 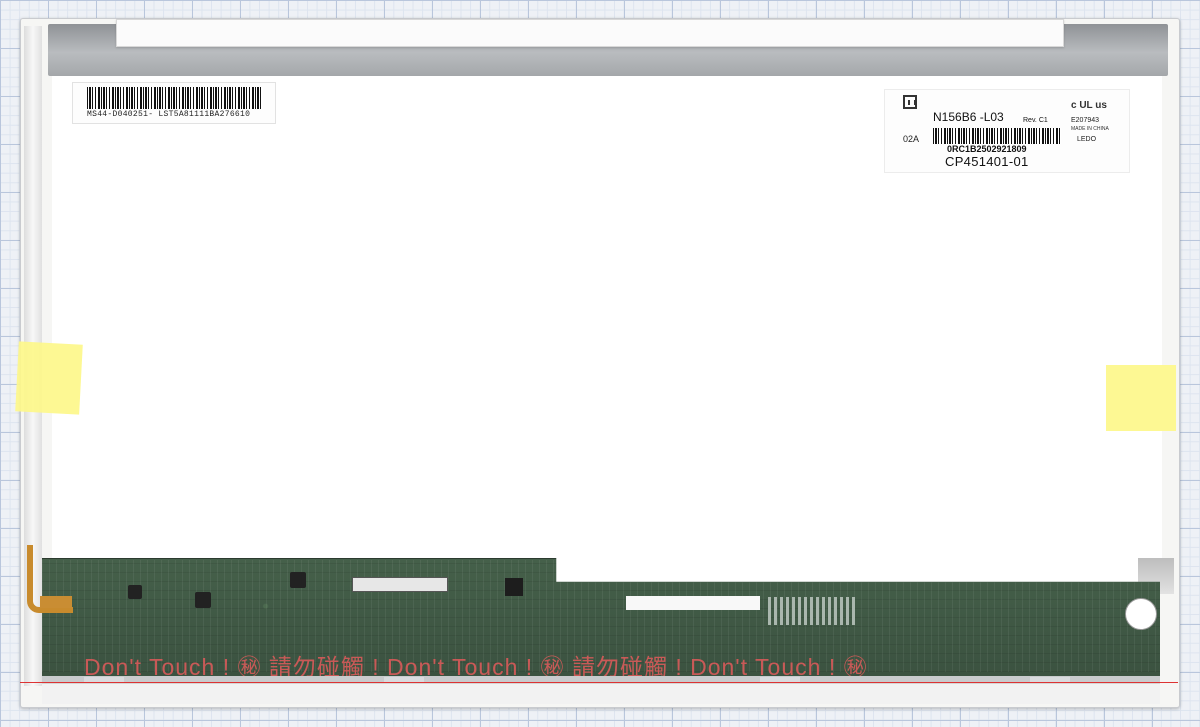 I want to click on ul-file-number: E207943, so click(x=1085, y=120).